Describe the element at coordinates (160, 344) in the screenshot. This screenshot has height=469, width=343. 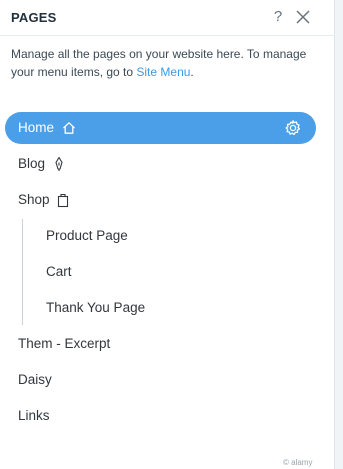
I see `page-item-them-excerpt: Them - Excerpt` at that location.